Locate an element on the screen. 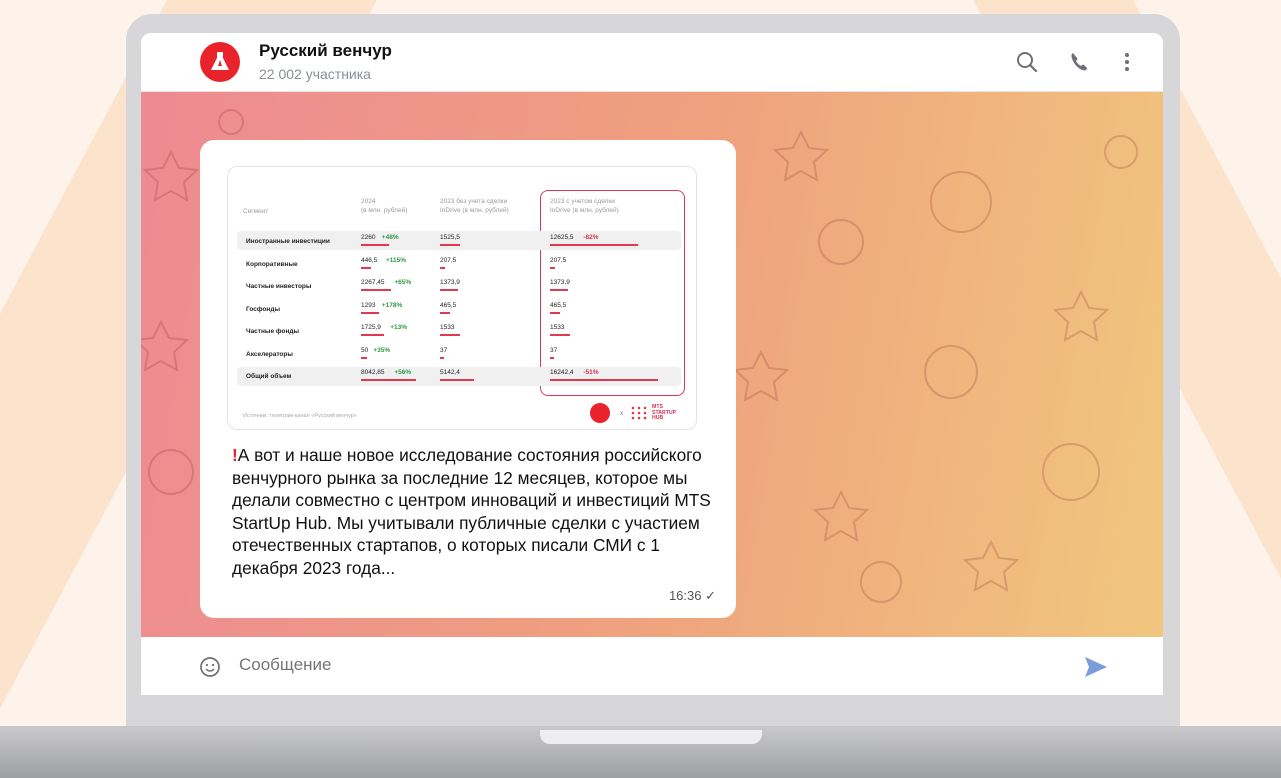 The height and width of the screenshot is (778, 1281). table-cell-2023-without: 1533 is located at coordinates (447, 327).